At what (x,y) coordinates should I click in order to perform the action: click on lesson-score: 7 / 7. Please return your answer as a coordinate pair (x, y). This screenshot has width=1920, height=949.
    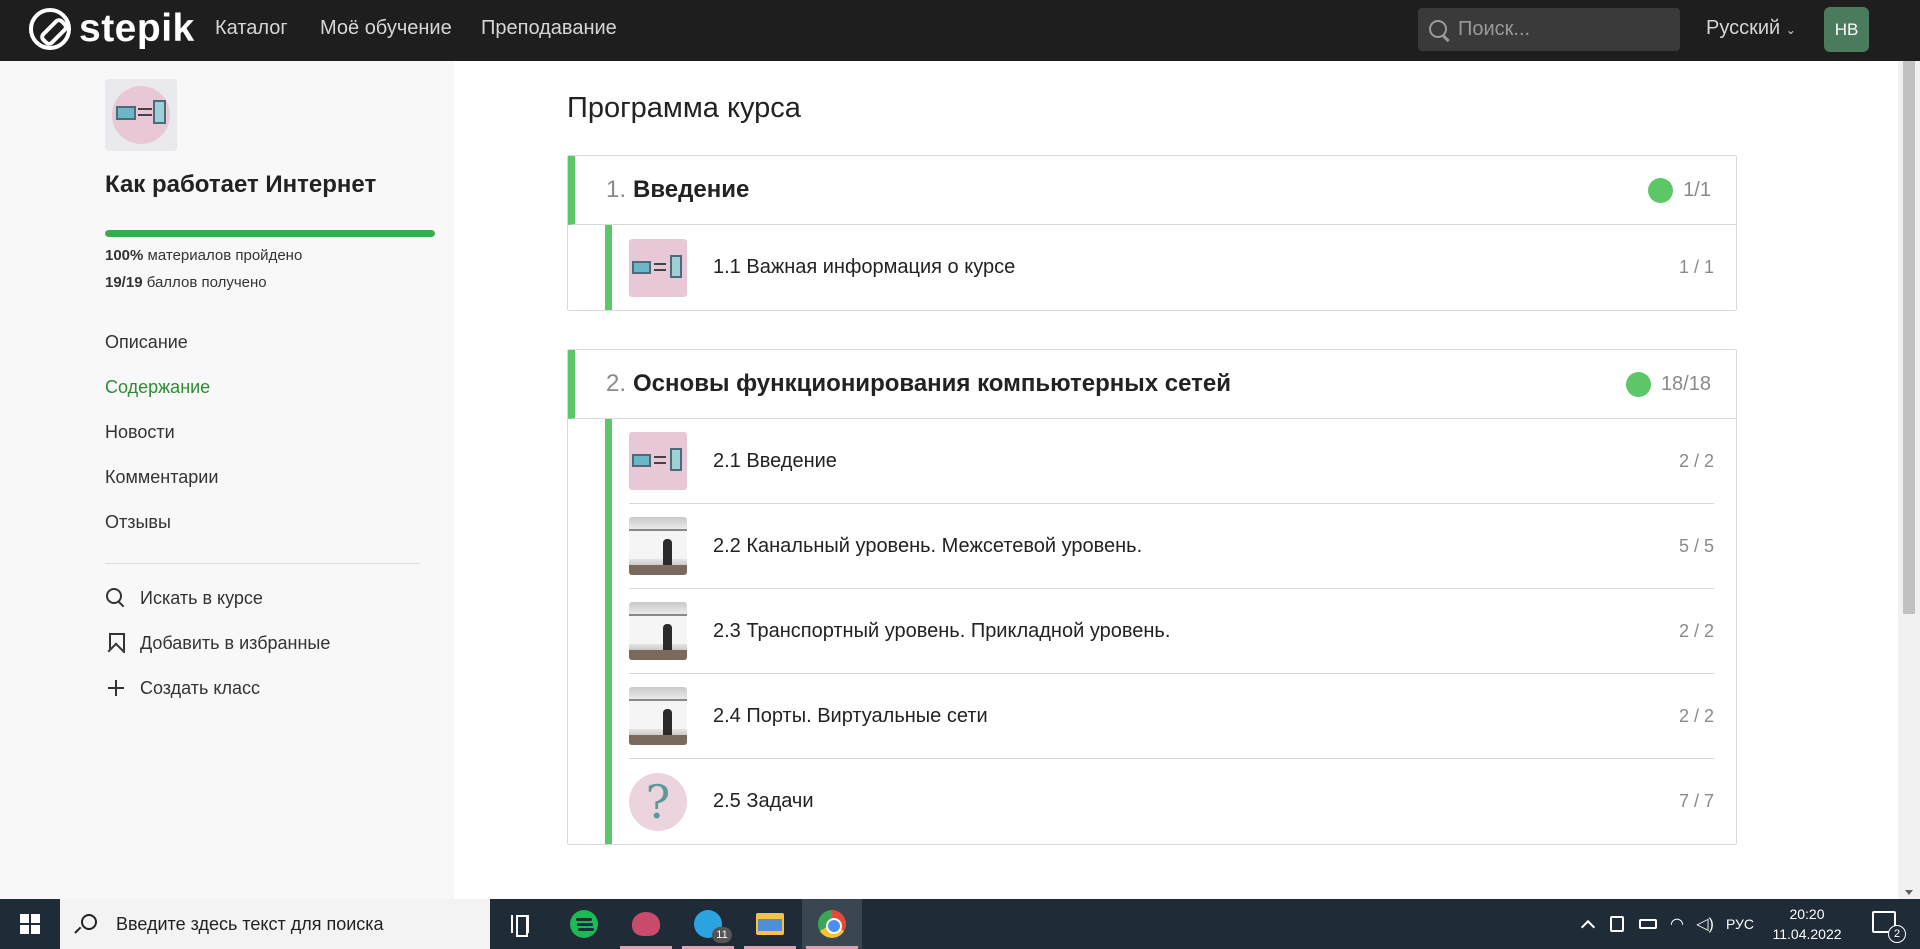
    Looking at the image, I should click on (1696, 801).